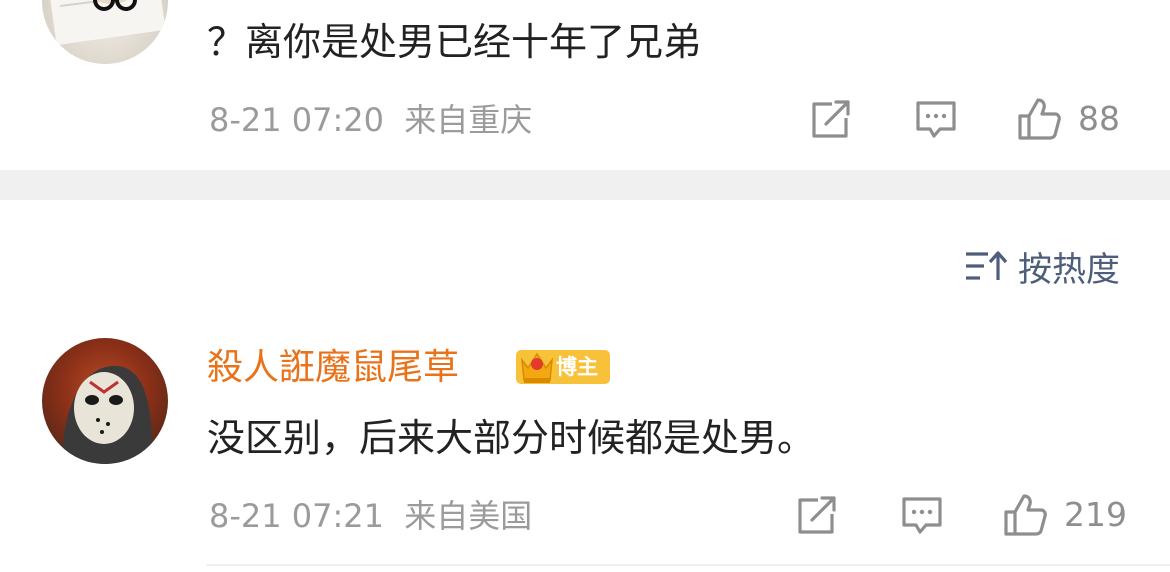 Image resolution: width=1170 pixels, height=572 pixels. What do you see at coordinates (1099, 118) in the screenshot?
I see `like-count: 88` at bounding box center [1099, 118].